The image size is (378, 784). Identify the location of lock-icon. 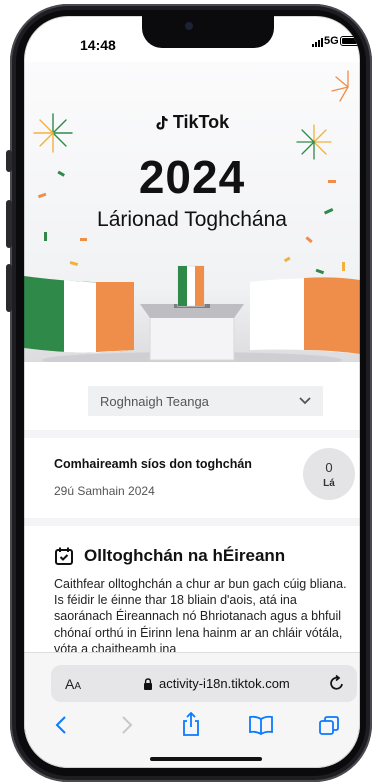
(148, 683).